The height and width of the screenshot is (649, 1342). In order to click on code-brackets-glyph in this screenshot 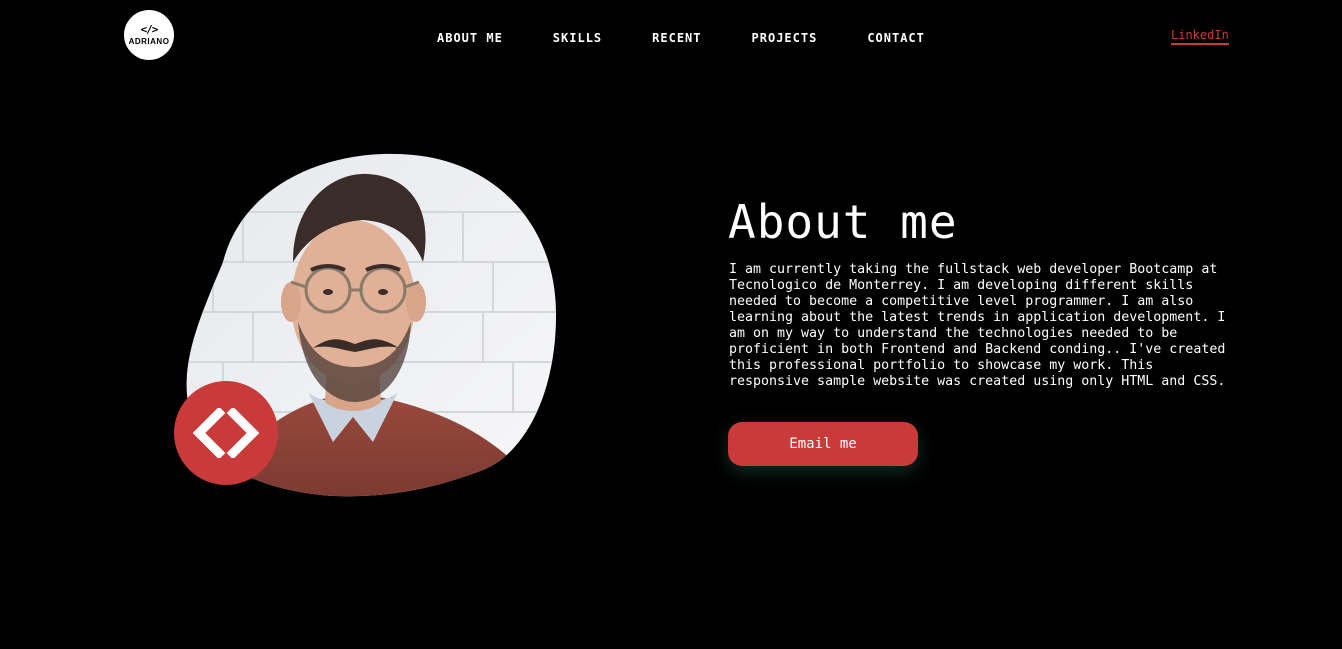, I will do `click(226, 433)`.